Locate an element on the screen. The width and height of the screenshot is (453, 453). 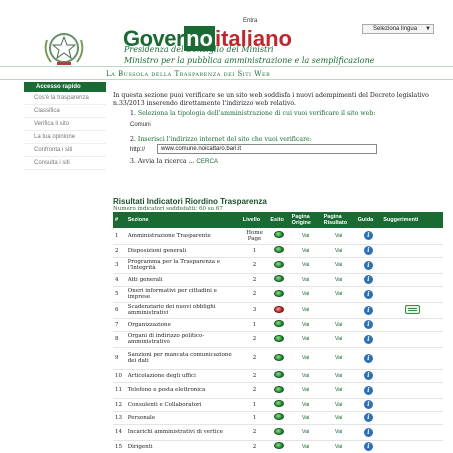
language-select: Seleziona lingua ▼ is located at coordinates (398, 29).